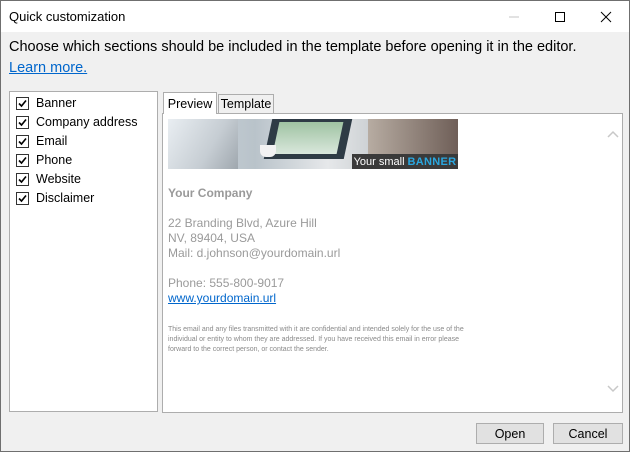 This screenshot has height=452, width=630. I want to click on banner-label: Your small BANNER, so click(405, 161).